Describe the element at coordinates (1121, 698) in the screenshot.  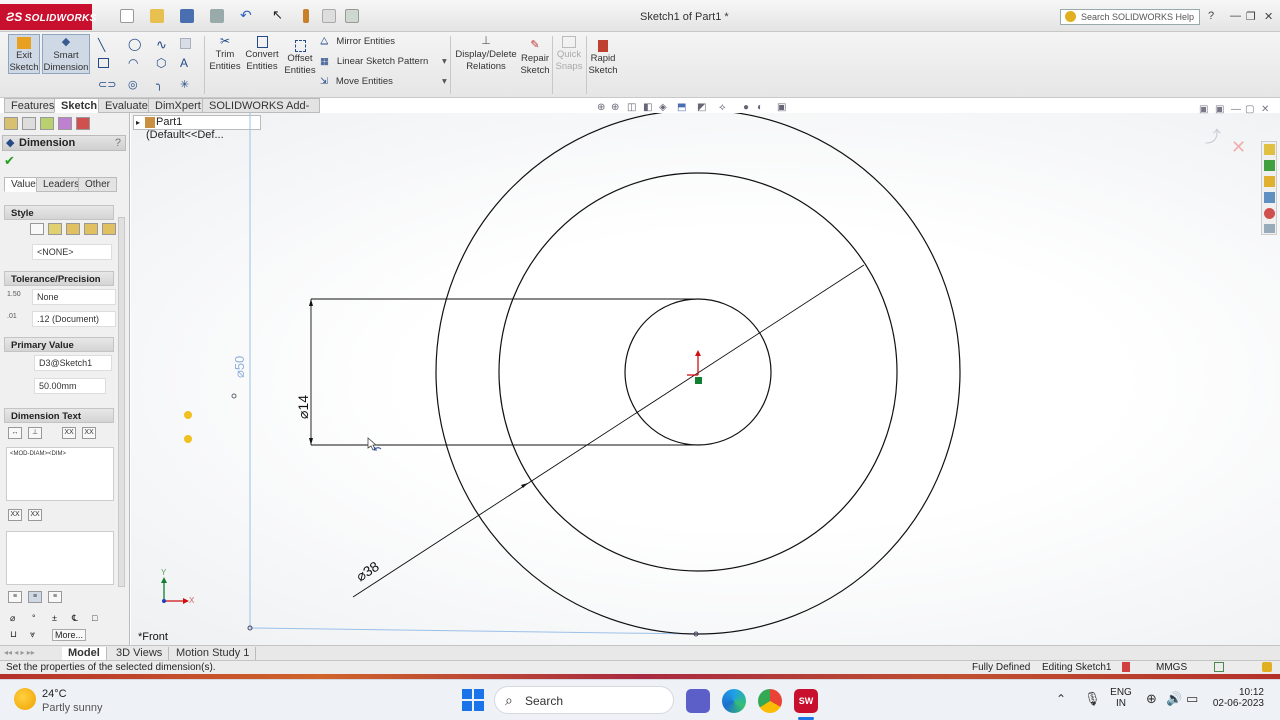
I see `language-indicator: ENG IN` at that location.